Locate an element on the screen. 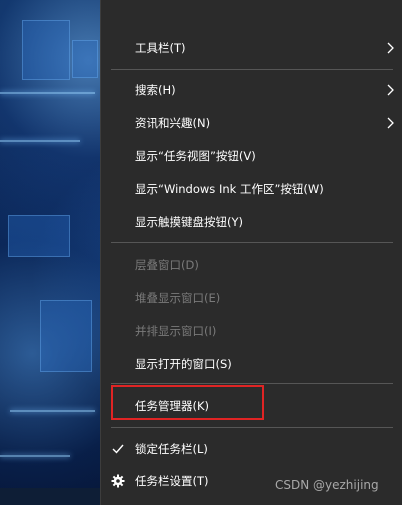 The image size is (402, 505). menu-item-show-windows-ink-button: 显示“Windows Ink 工作区”按钮(W) is located at coordinates (251, 189).